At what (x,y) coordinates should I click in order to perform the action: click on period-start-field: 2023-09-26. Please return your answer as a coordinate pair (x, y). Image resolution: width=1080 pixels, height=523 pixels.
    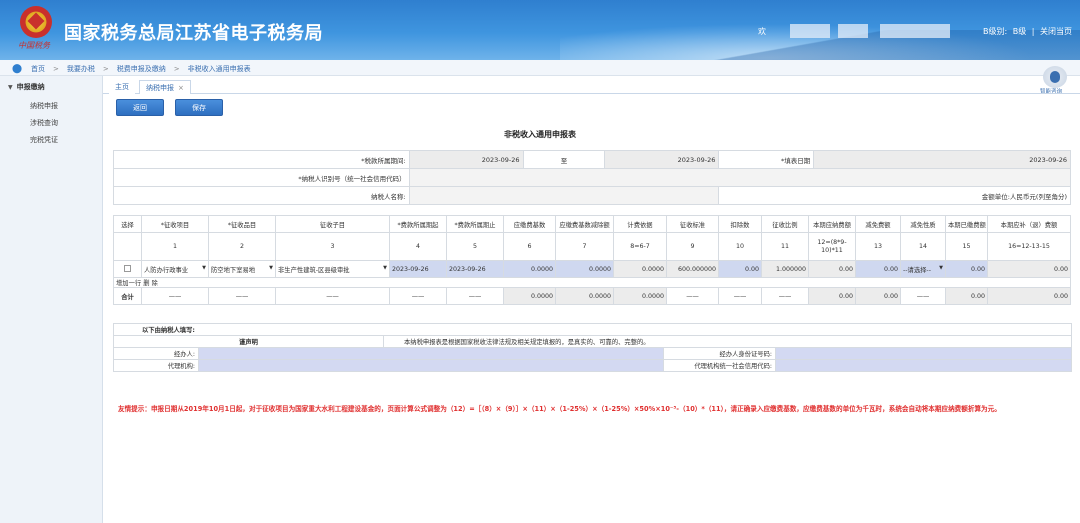
    Looking at the image, I should click on (466, 159).